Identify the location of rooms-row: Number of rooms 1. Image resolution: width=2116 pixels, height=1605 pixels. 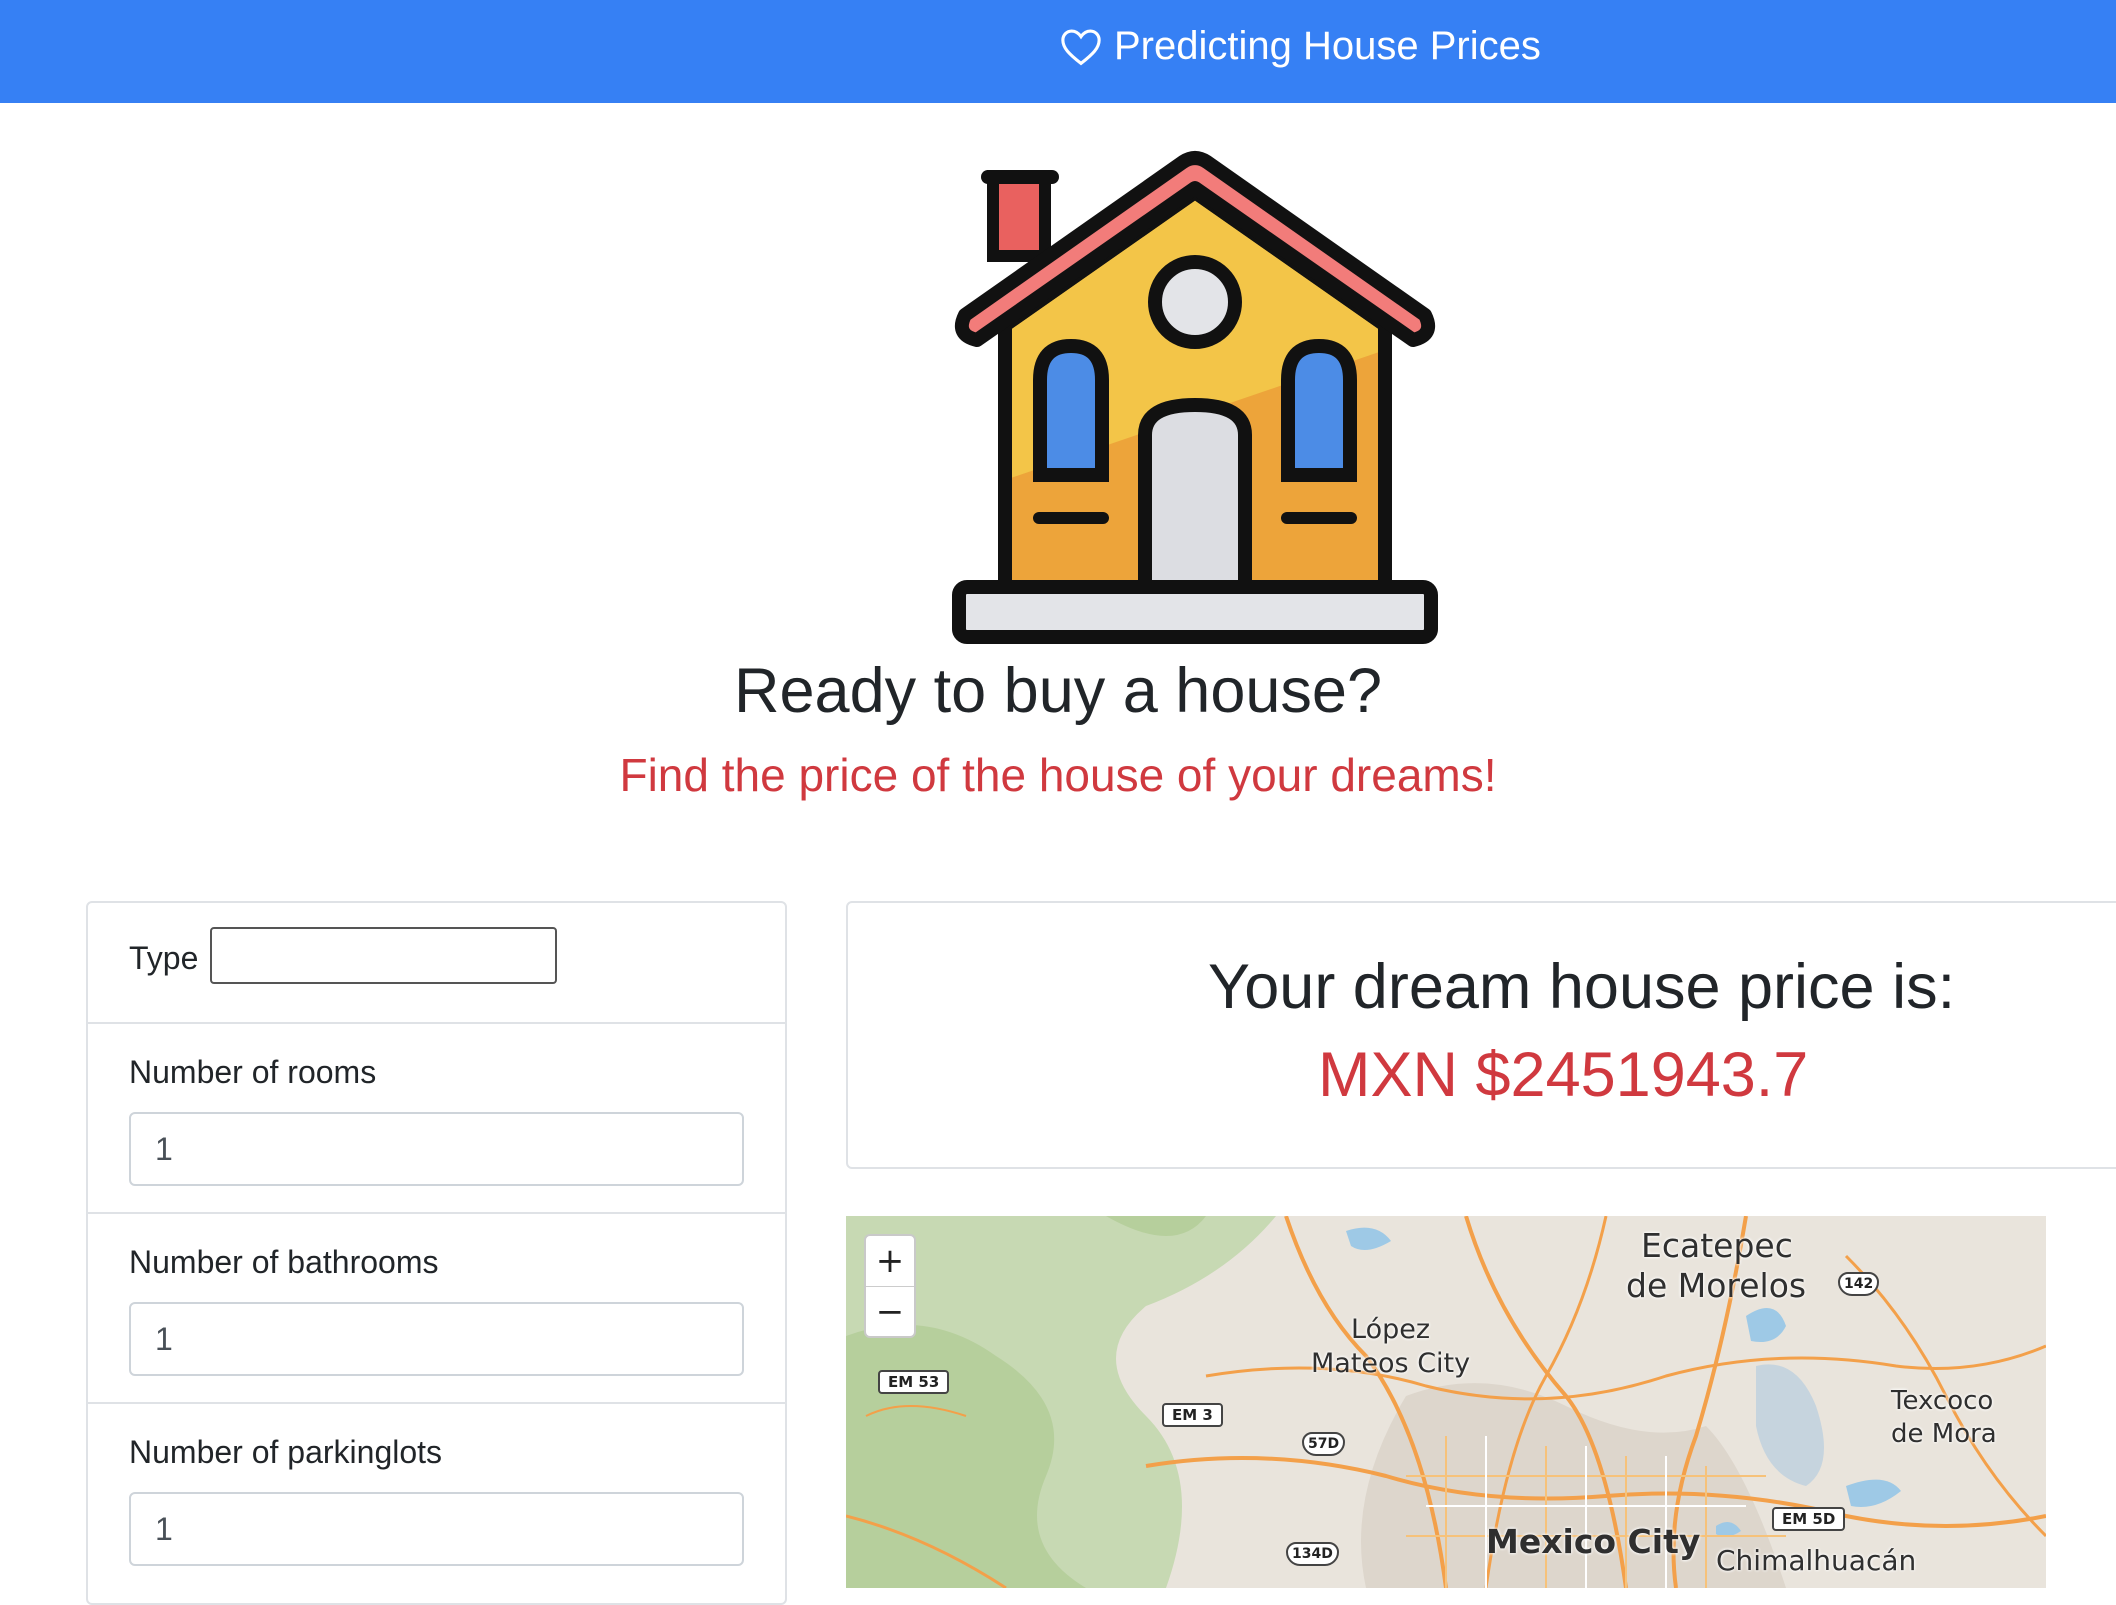
(436, 1119).